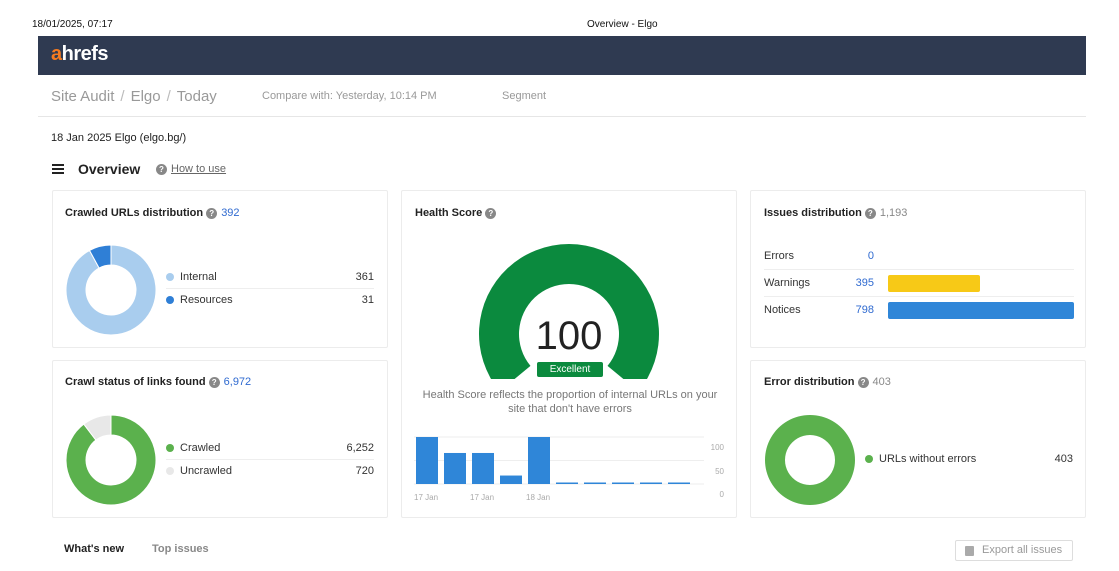 The width and height of the screenshot is (1119, 571). Describe the element at coordinates (94, 549) in the screenshot. I see `tab-whats-new: What's new` at that location.